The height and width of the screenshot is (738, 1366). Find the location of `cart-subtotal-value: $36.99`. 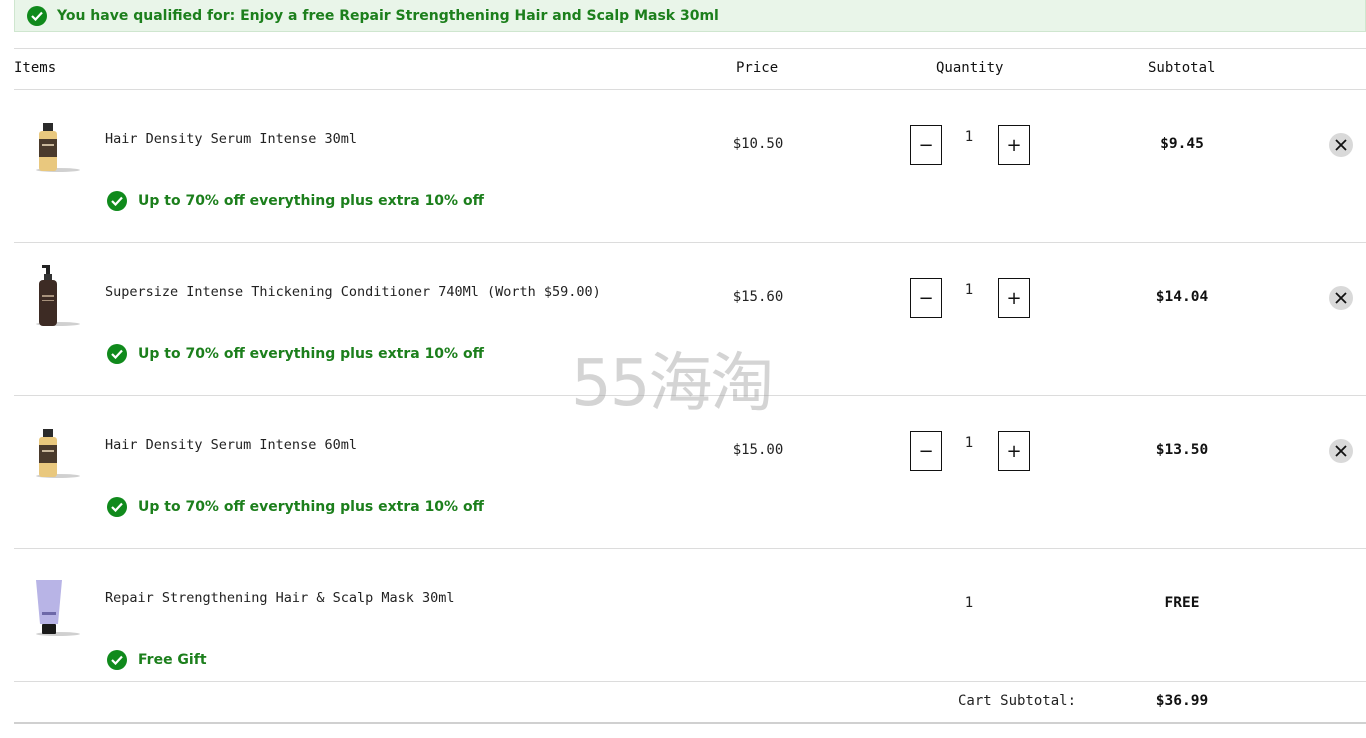

cart-subtotal-value: $36.99 is located at coordinates (1182, 701).